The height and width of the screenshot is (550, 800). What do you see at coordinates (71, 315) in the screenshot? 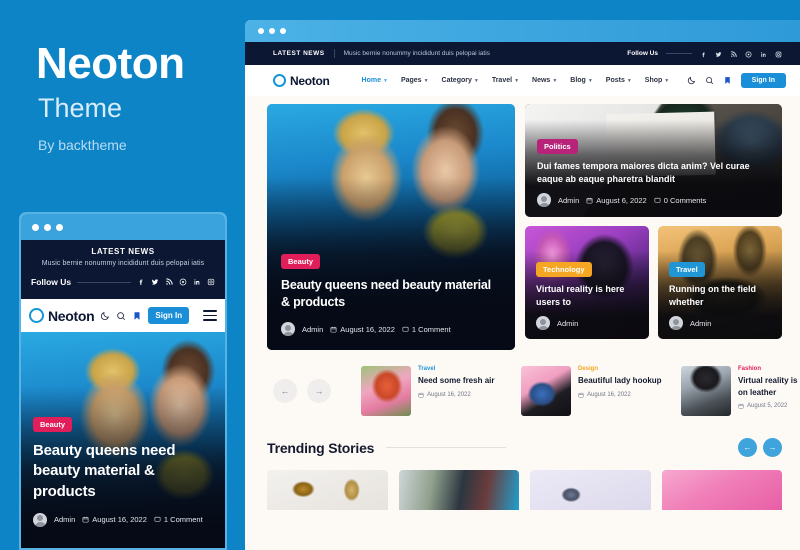
I see `brand-name: Neoton` at bounding box center [71, 315].